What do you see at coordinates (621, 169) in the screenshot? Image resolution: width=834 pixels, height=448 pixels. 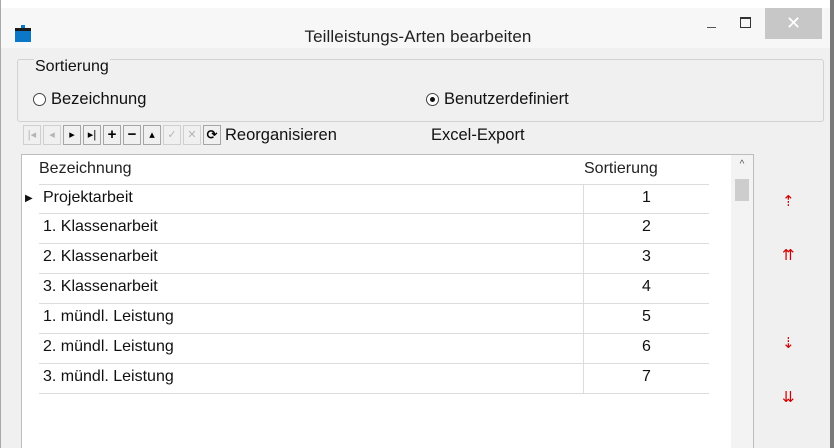 I see `column-header-sortierung: Sortierung` at bounding box center [621, 169].